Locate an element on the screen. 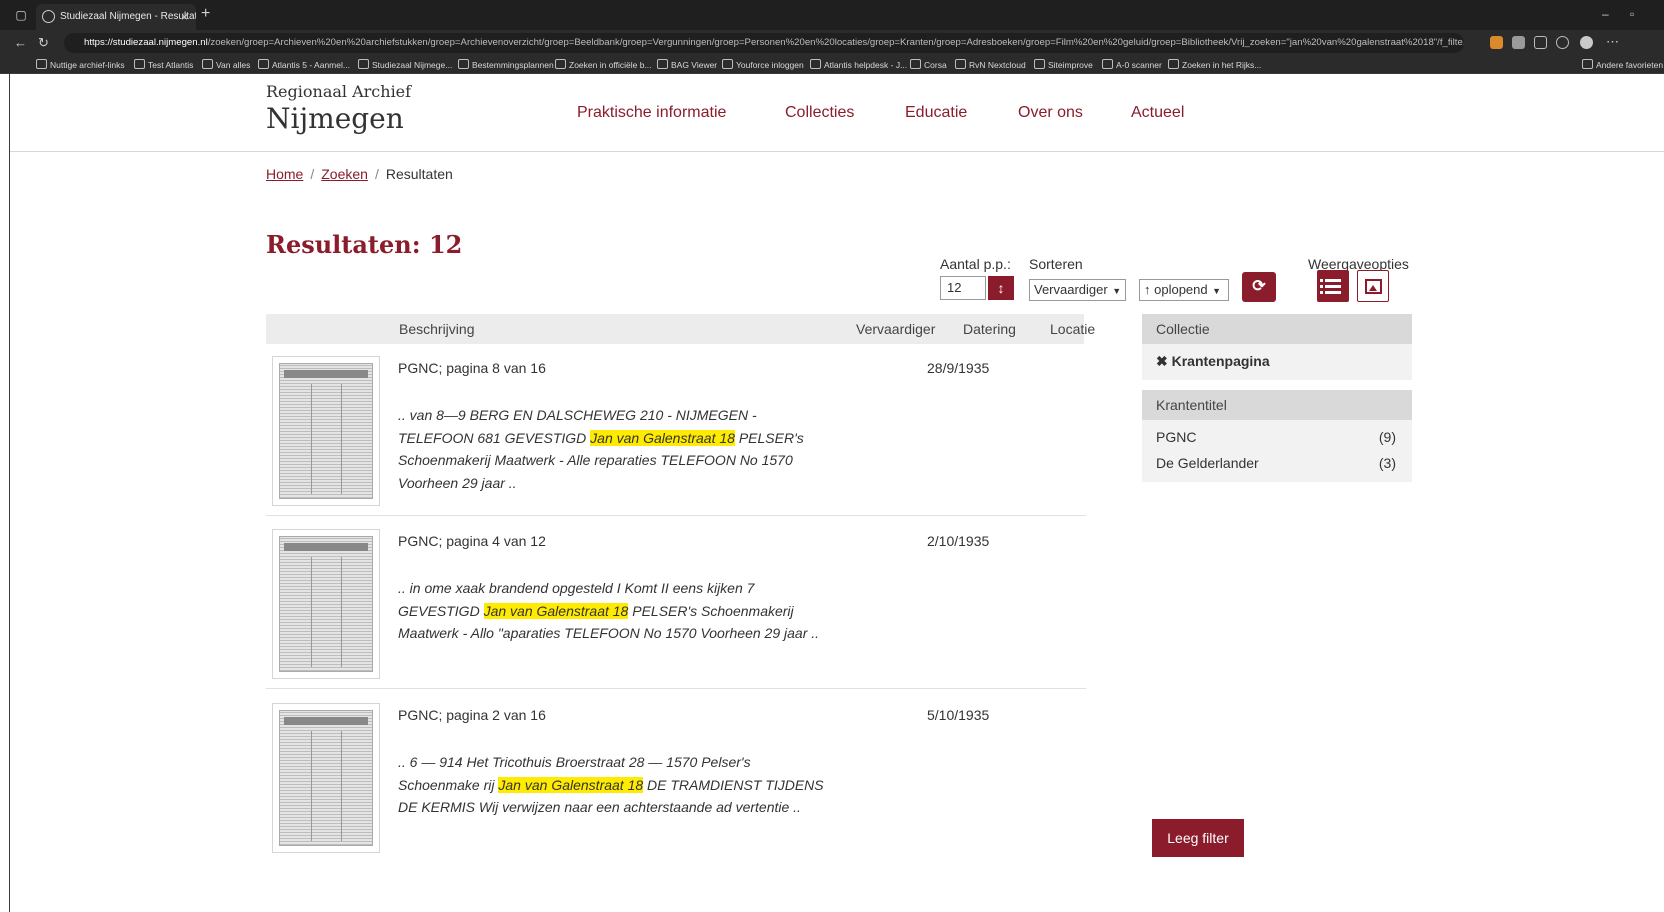  facet-option-count: (9) is located at coordinates (1387, 437).